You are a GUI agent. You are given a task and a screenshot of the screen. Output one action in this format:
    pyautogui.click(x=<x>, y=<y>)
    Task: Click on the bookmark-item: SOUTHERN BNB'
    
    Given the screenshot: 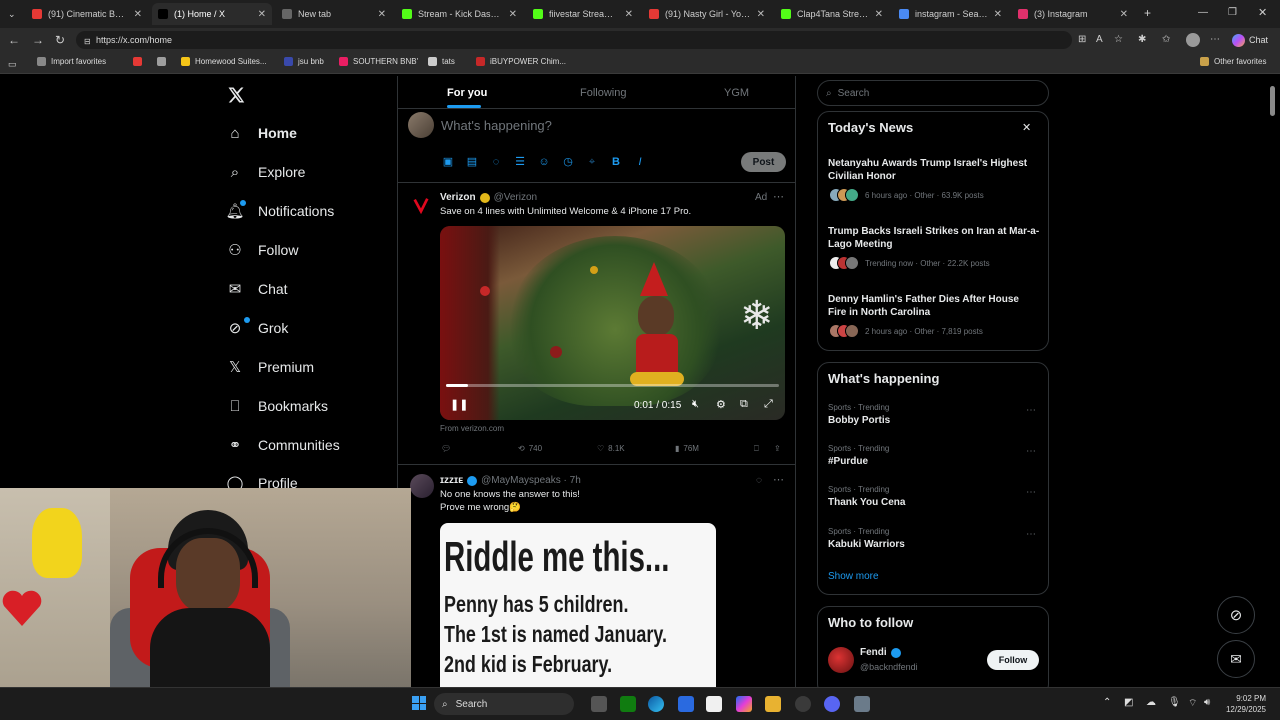 What is the action you would take?
    pyautogui.click(x=378, y=61)
    